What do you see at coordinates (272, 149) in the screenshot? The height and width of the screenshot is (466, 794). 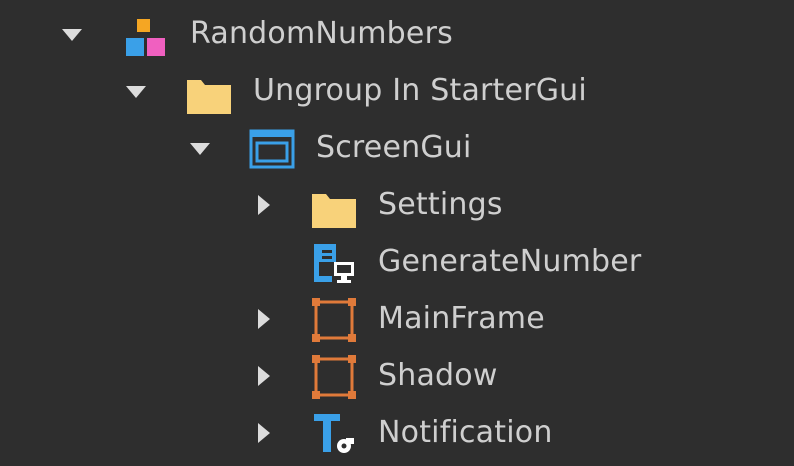 I see `screengui-icon` at bounding box center [272, 149].